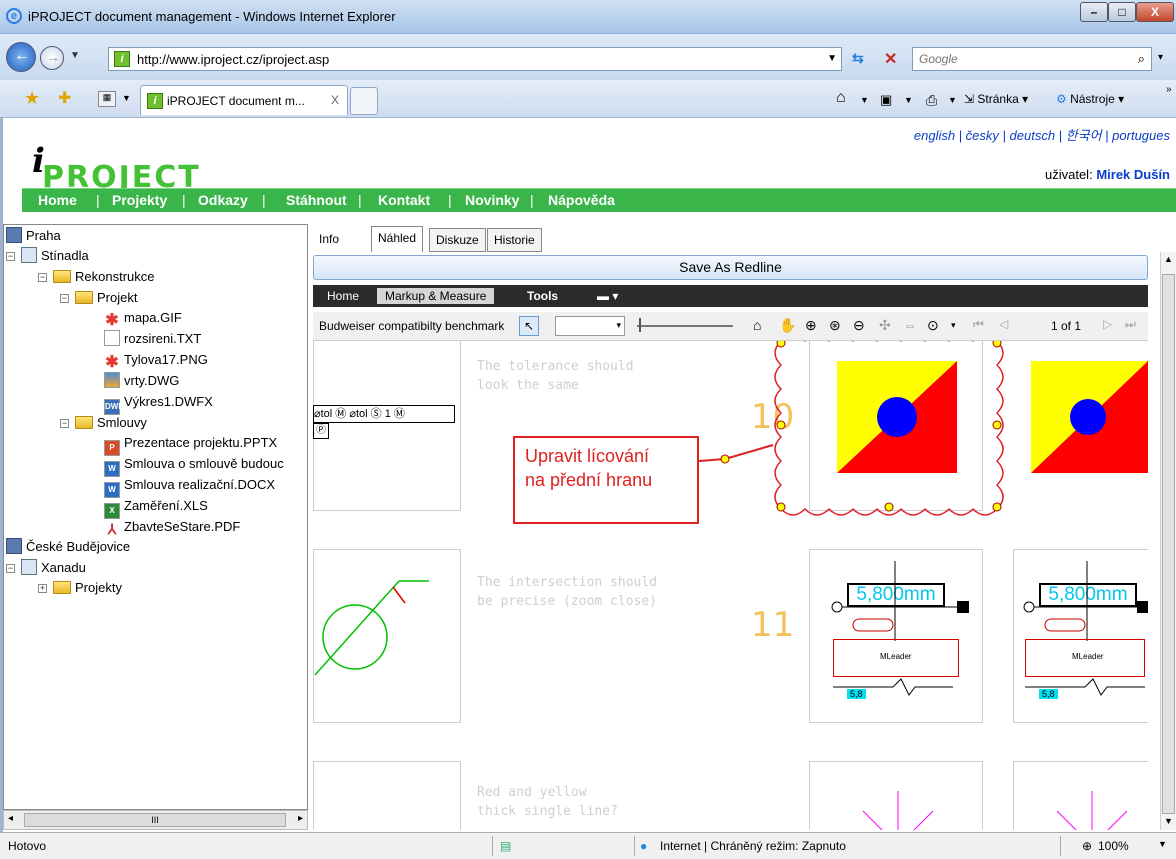 The image size is (1176, 859). I want to click on iproject-logo: i PROJECT, so click(140, 166).